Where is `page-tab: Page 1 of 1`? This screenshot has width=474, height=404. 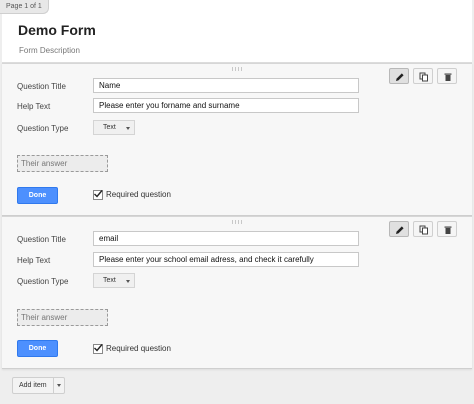 page-tab: Page 1 of 1 is located at coordinates (24, 7).